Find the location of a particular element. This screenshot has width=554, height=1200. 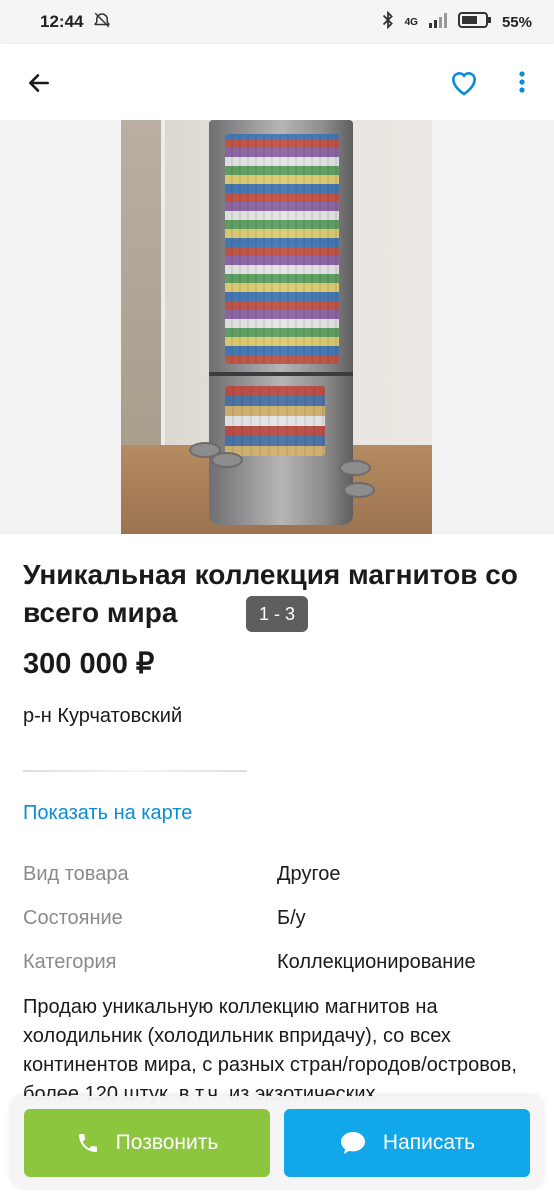

param-value: Б/у is located at coordinates (291, 917).